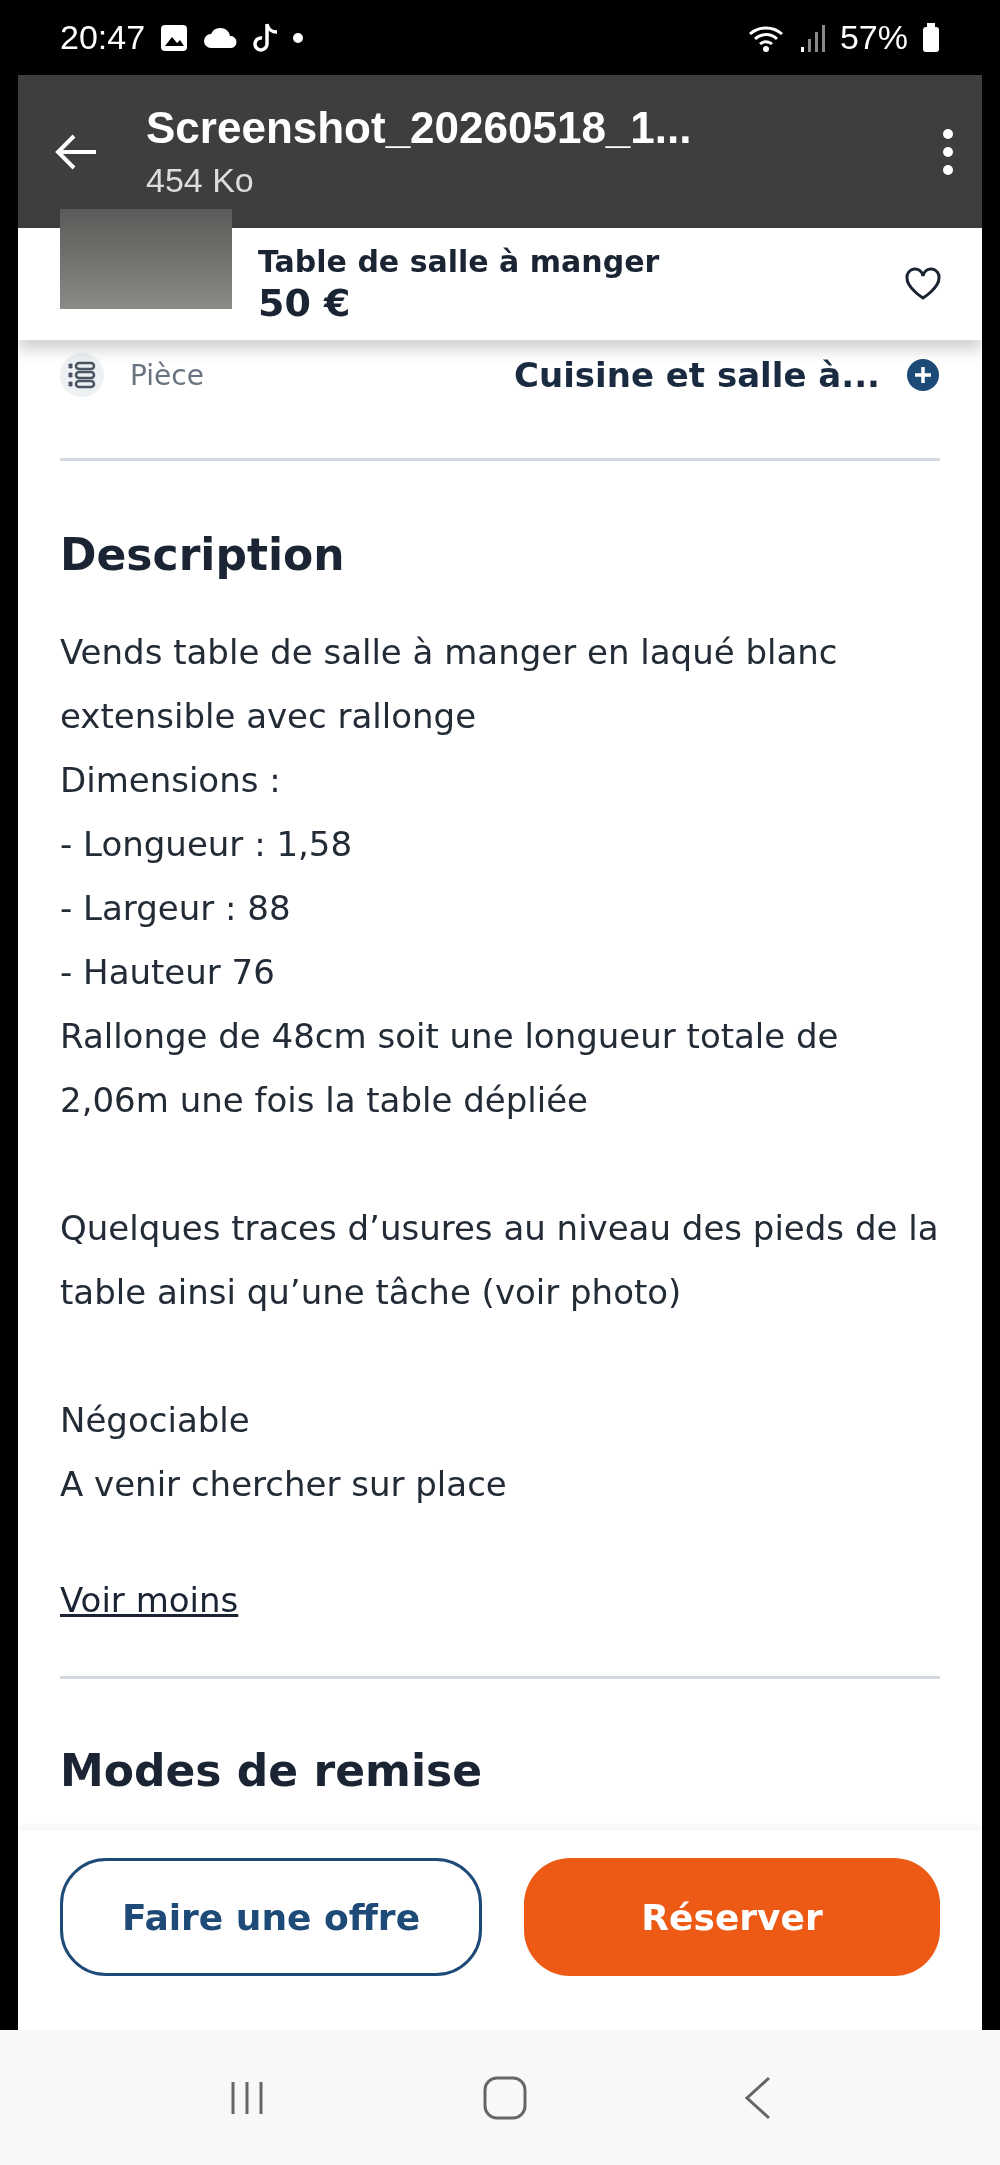 The height and width of the screenshot is (2165, 1000). Describe the element at coordinates (873, 37) in the screenshot. I see `battery-percentage: 57%` at that location.